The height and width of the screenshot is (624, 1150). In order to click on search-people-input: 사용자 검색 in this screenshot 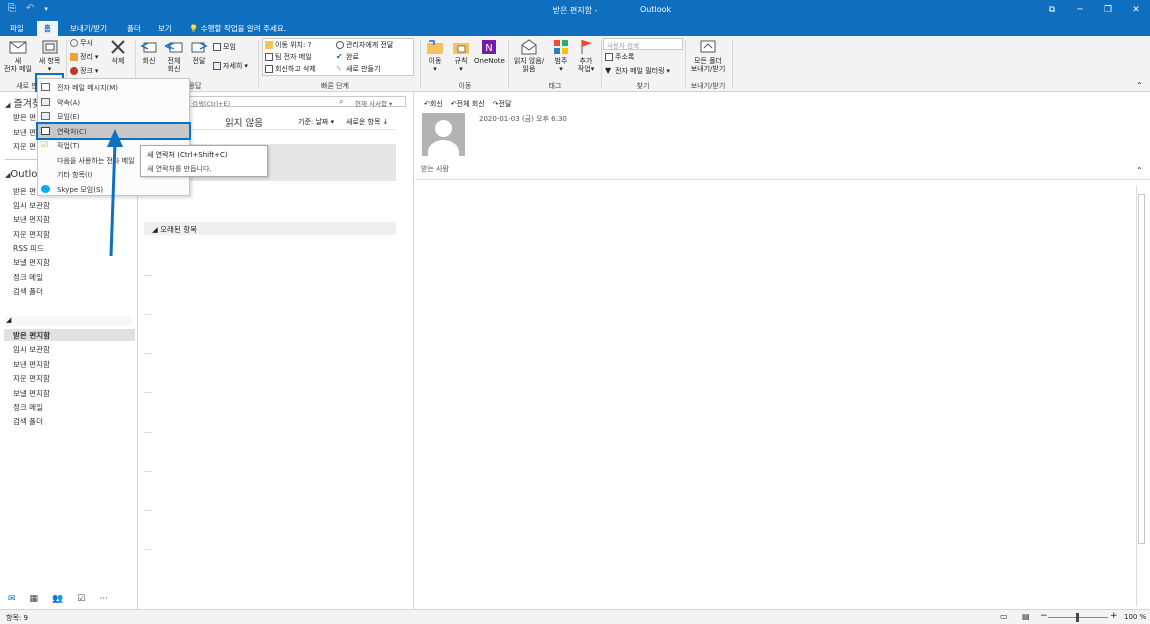, I will do `click(643, 44)`.